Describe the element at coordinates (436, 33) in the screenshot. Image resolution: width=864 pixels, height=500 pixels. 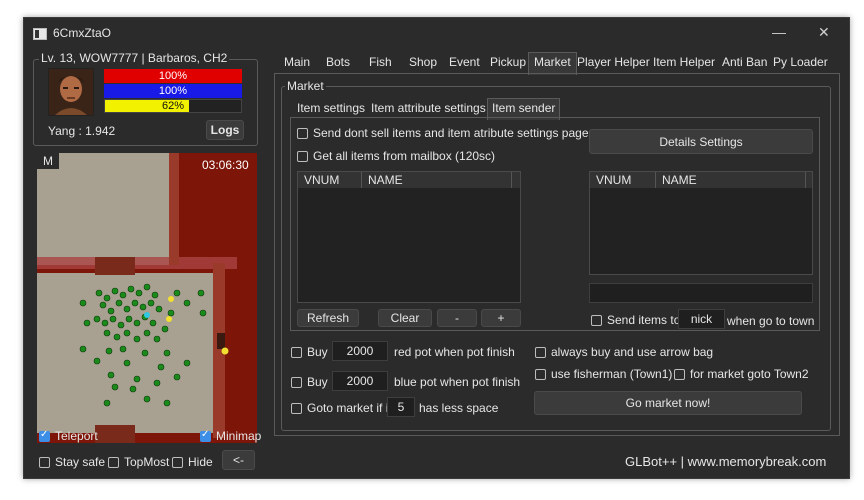
I see `title-bar: 6CmxZtaO — ✕` at that location.